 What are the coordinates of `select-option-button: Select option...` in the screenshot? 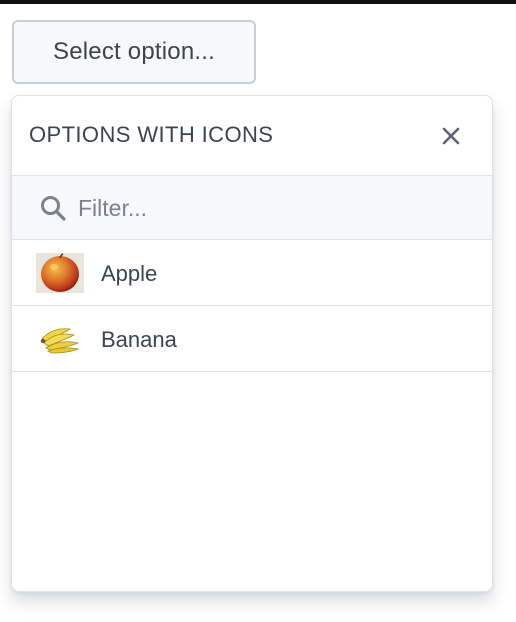 It's located at (134, 52).